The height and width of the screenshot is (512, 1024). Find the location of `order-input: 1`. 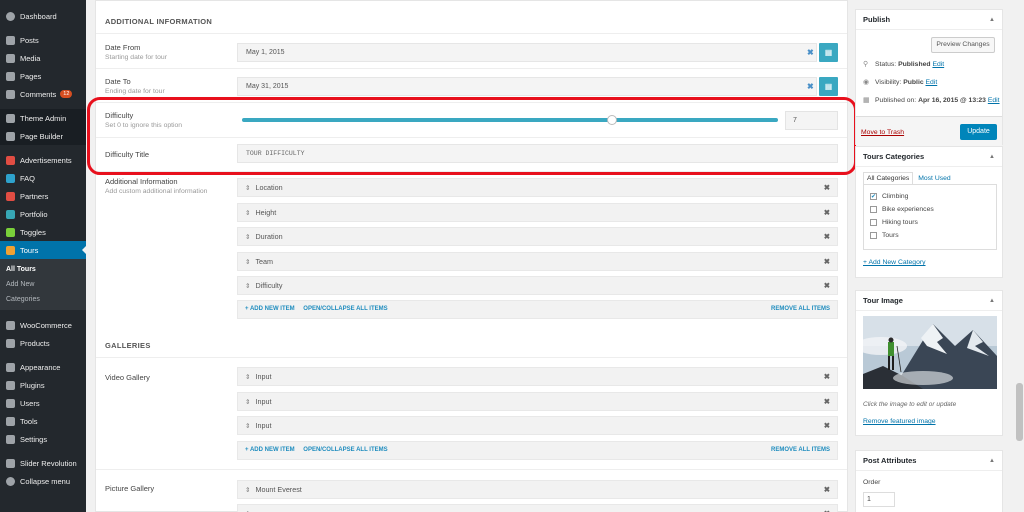

order-input: 1 is located at coordinates (879, 499).